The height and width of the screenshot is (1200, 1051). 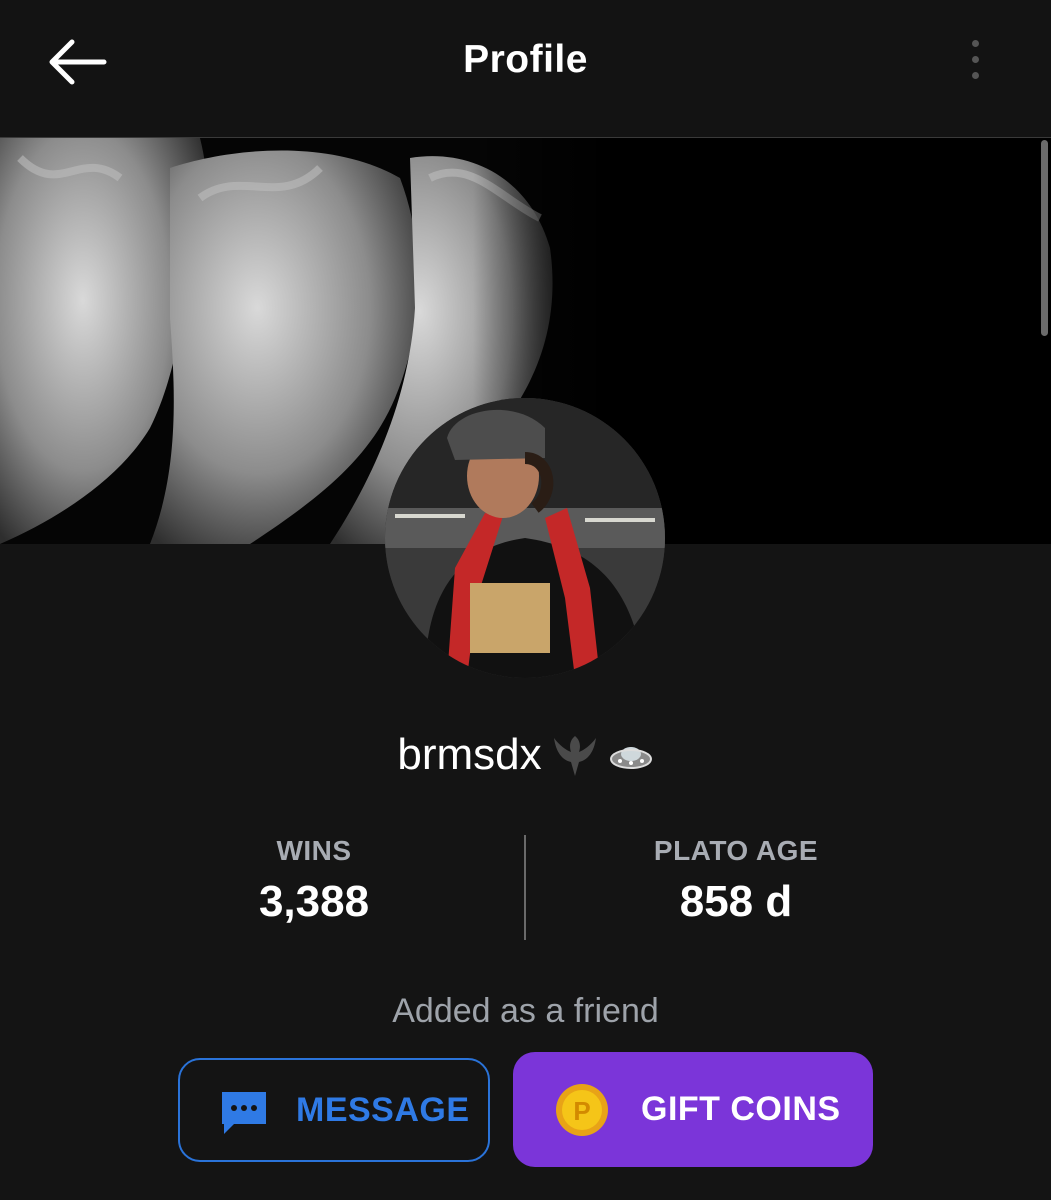 I want to click on friend-status: Added as a friend, so click(x=525, y=1011).